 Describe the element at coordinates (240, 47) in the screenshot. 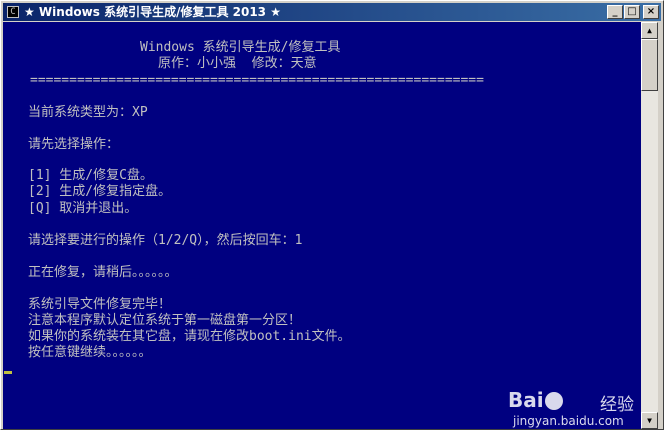

I see `header-title: Windows 系统引导生成/修复工具` at that location.